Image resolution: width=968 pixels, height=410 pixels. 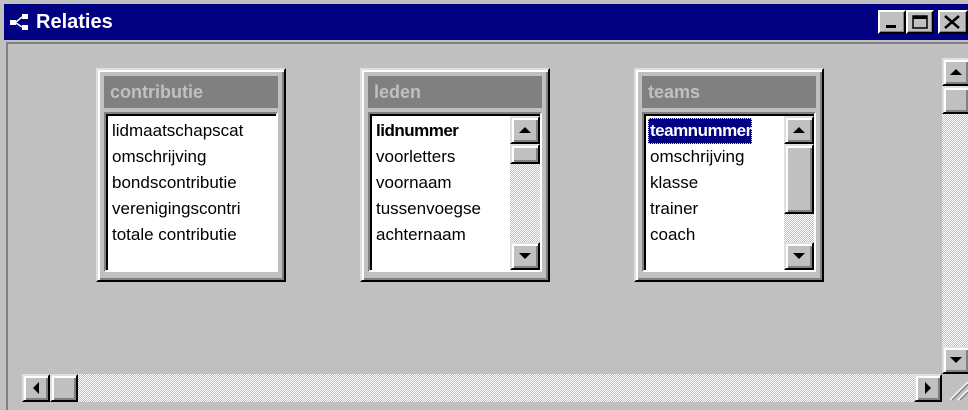 I want to click on primary-key-field: teamnummer, so click(x=700, y=131).